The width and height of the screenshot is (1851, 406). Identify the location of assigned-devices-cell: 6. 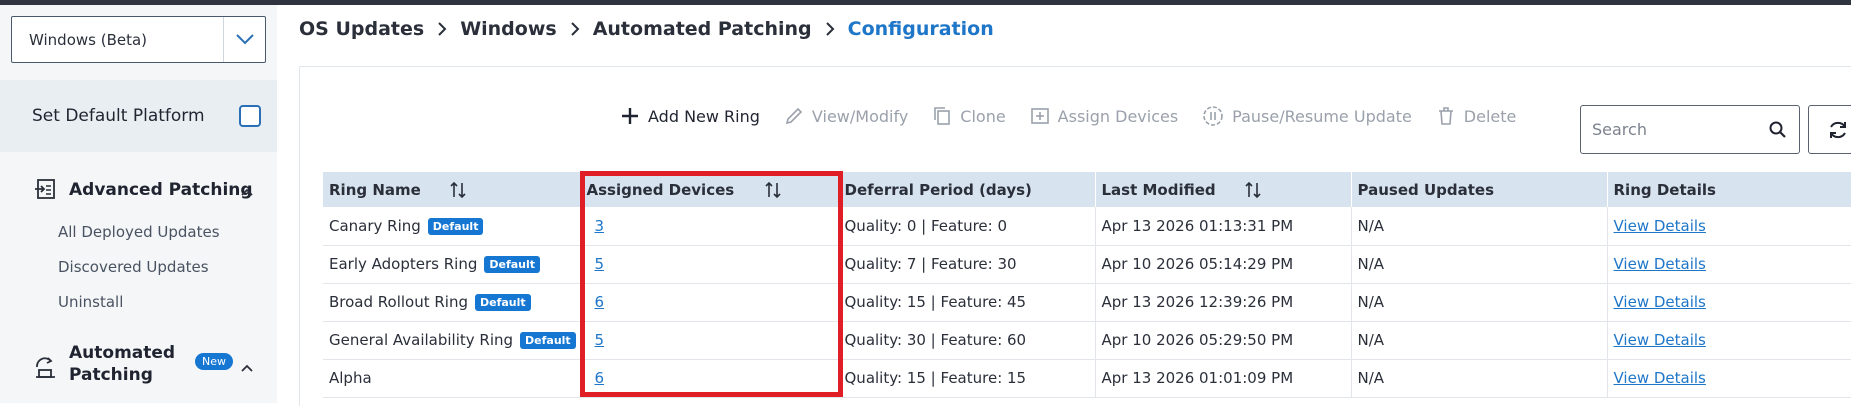
(709, 378).